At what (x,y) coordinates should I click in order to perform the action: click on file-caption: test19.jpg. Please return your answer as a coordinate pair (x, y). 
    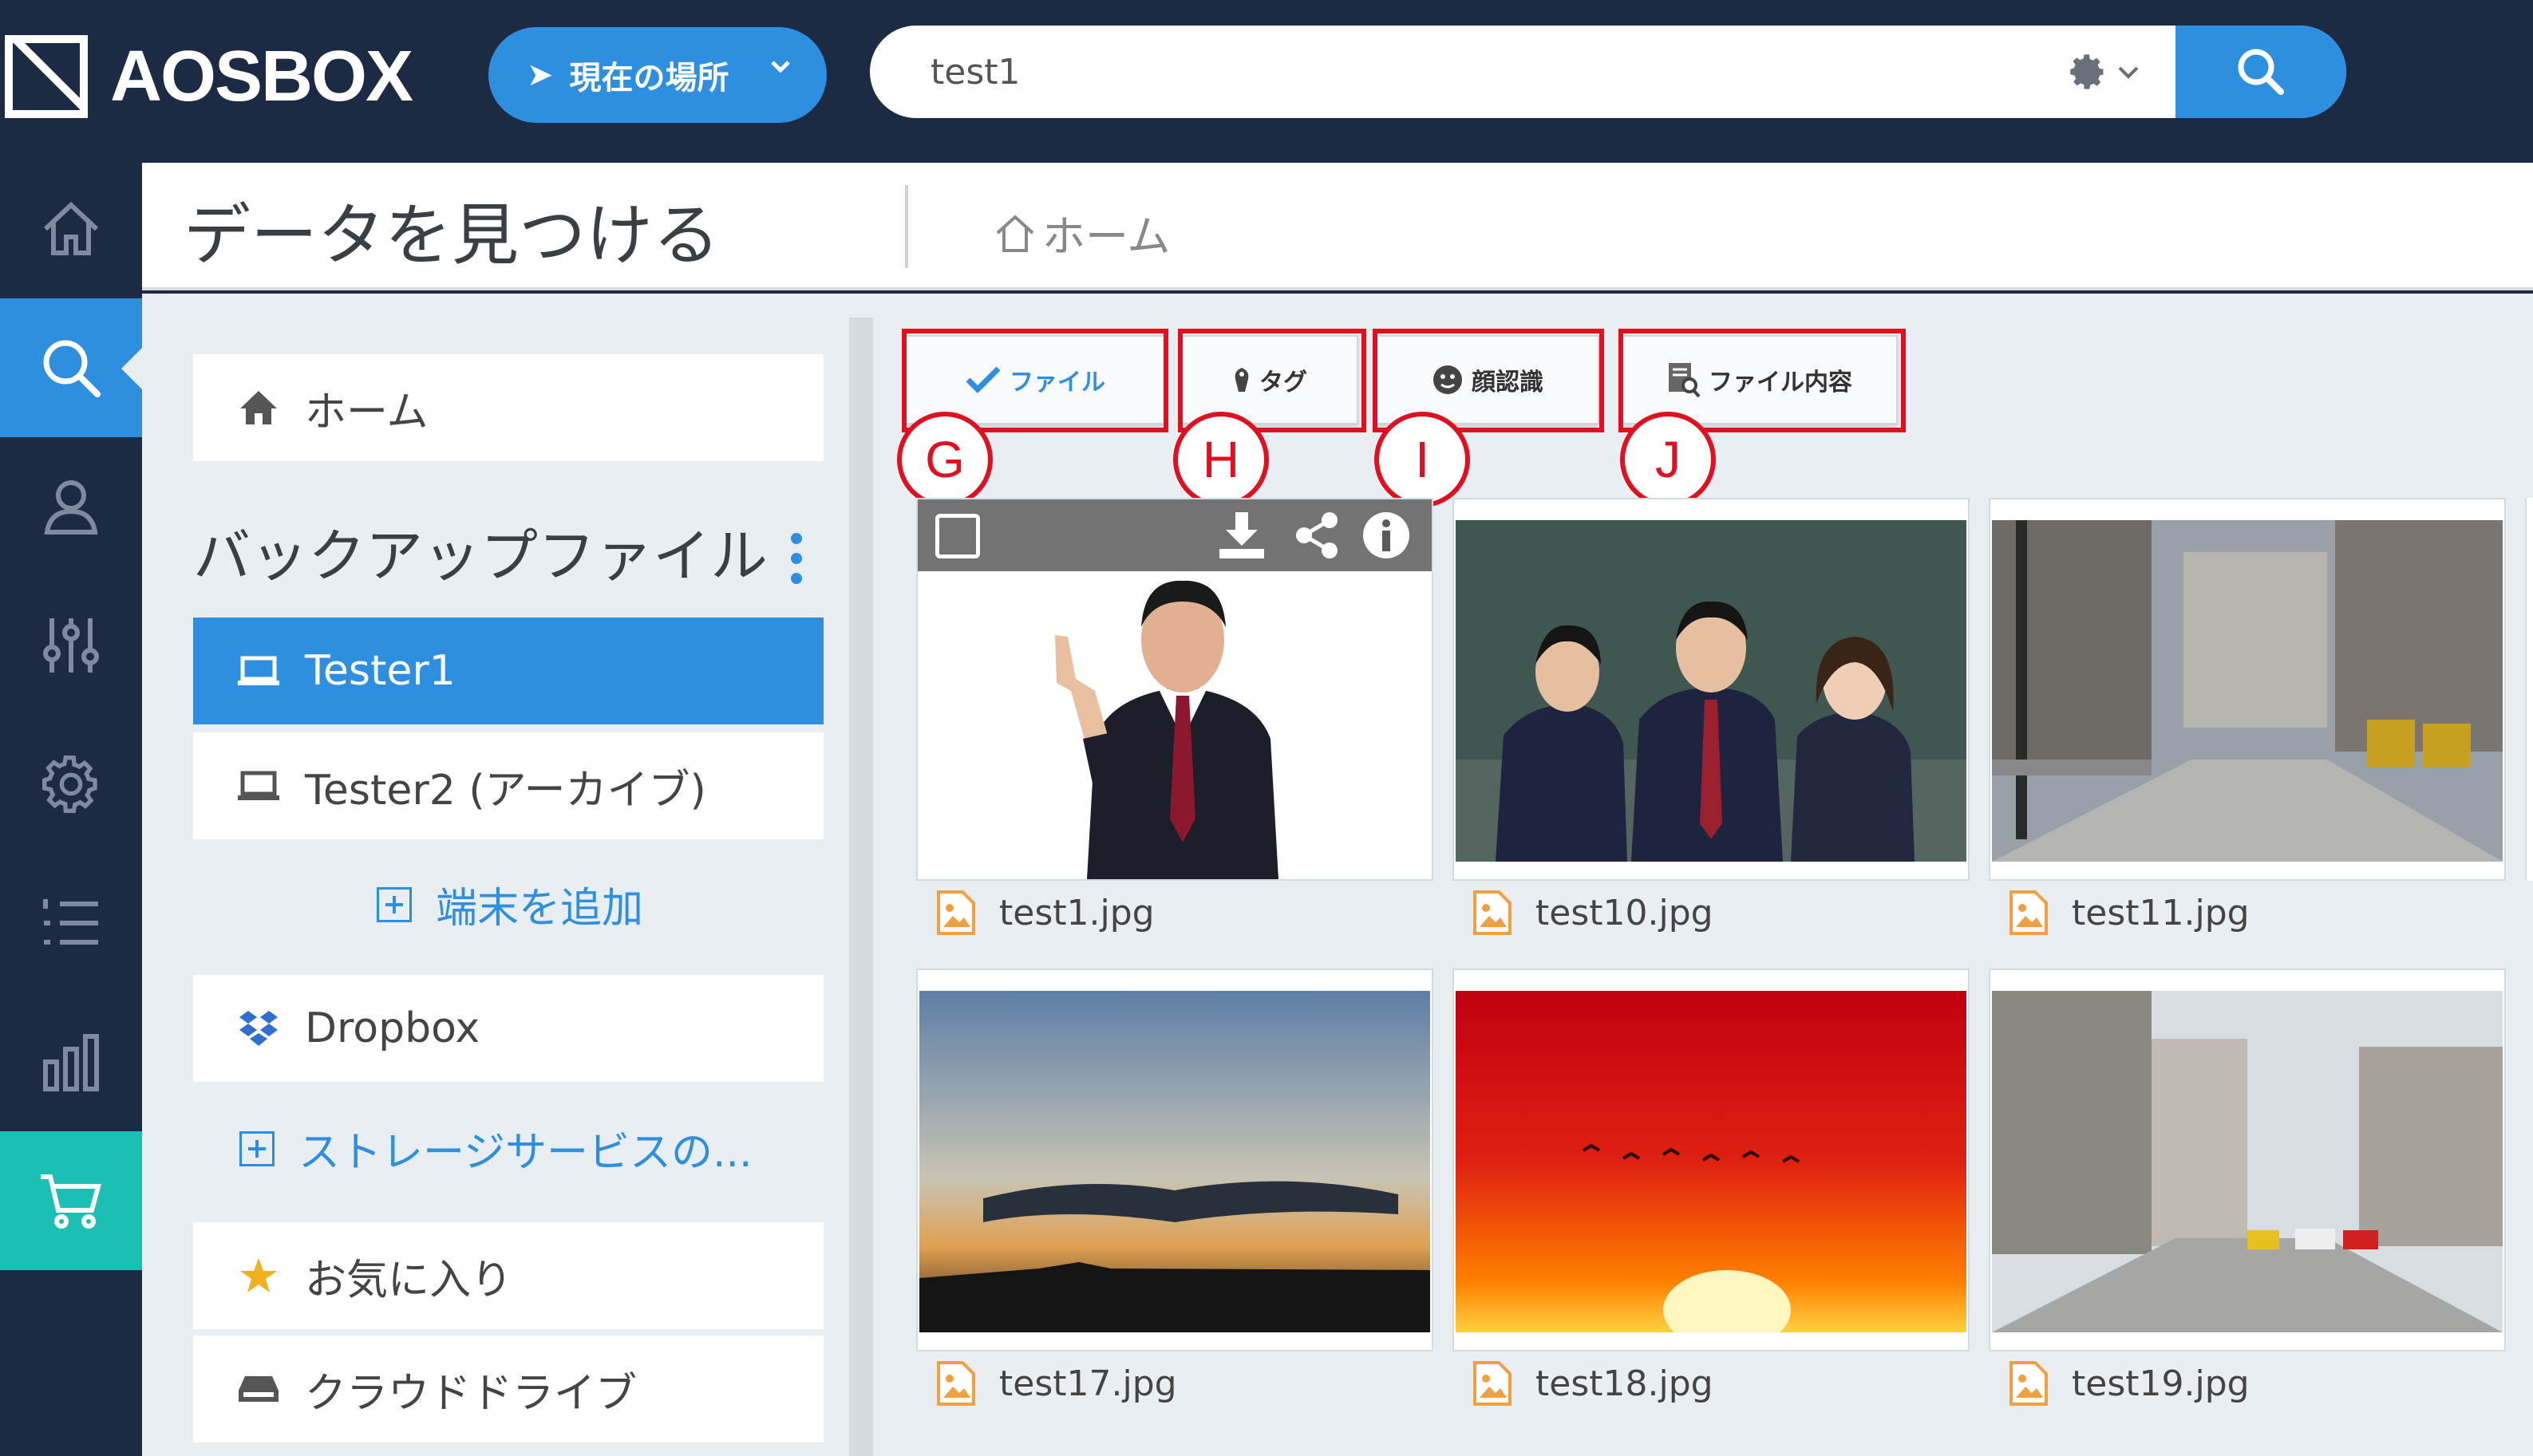
    Looking at the image, I should click on (2129, 1383).